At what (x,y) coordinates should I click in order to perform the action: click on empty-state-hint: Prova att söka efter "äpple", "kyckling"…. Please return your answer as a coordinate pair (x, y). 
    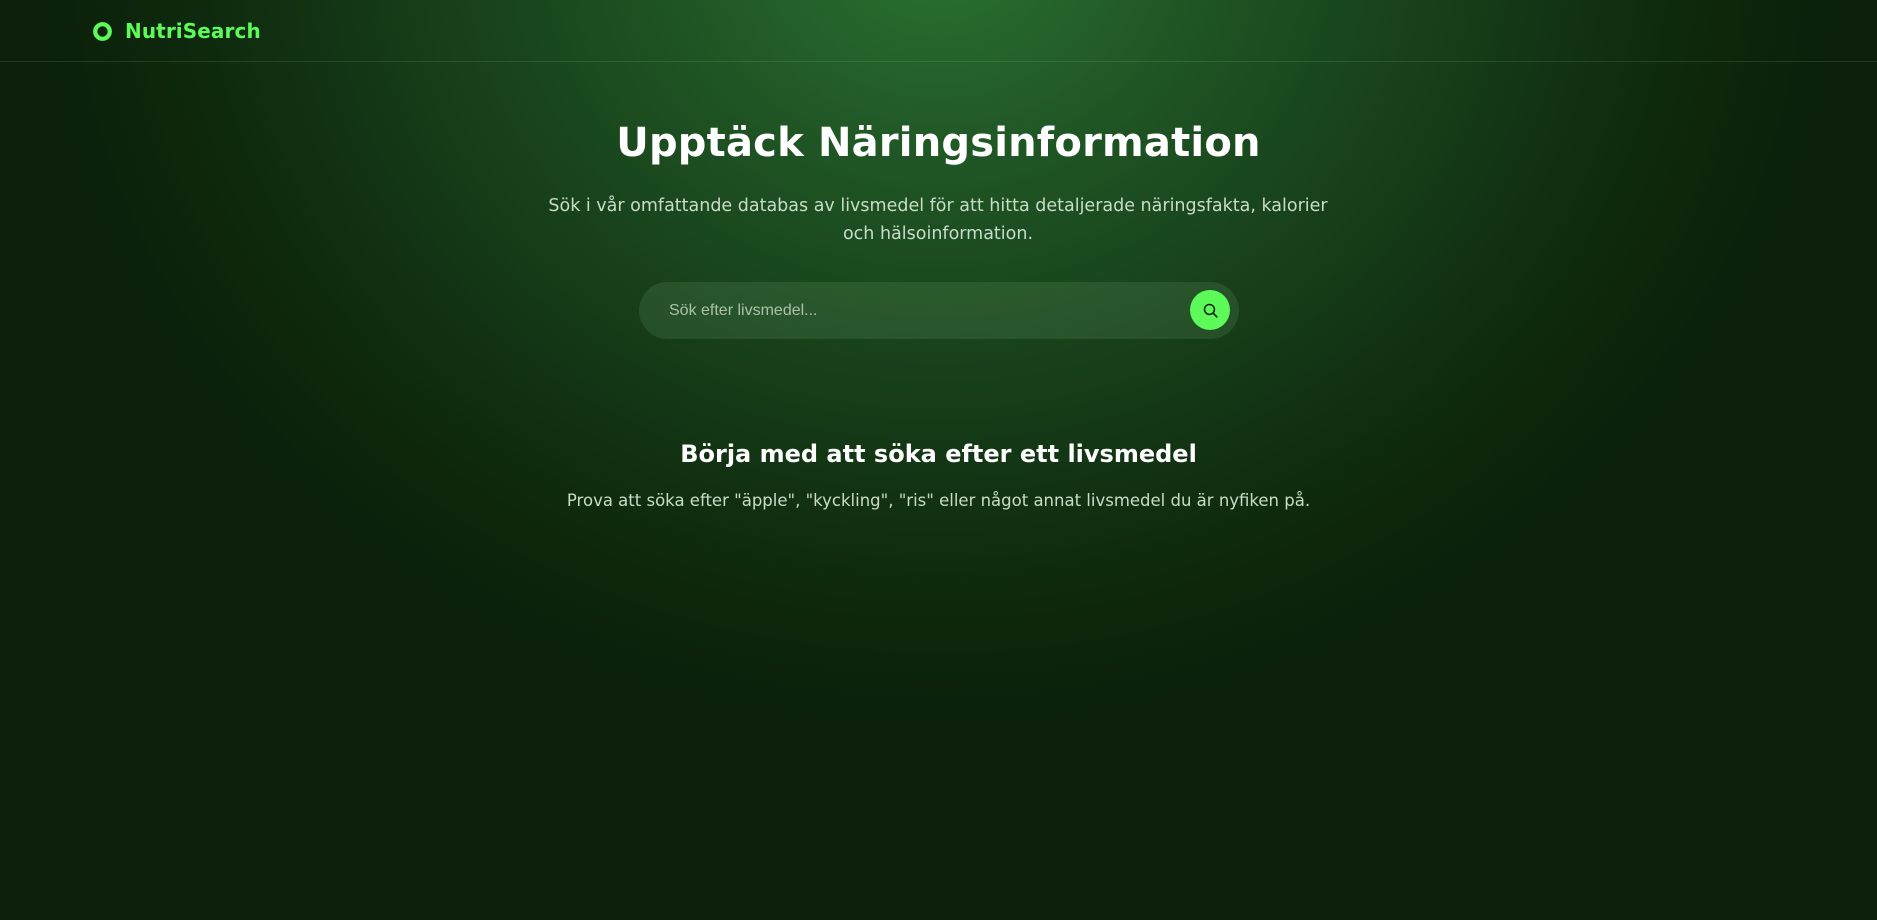
    Looking at the image, I should click on (938, 500).